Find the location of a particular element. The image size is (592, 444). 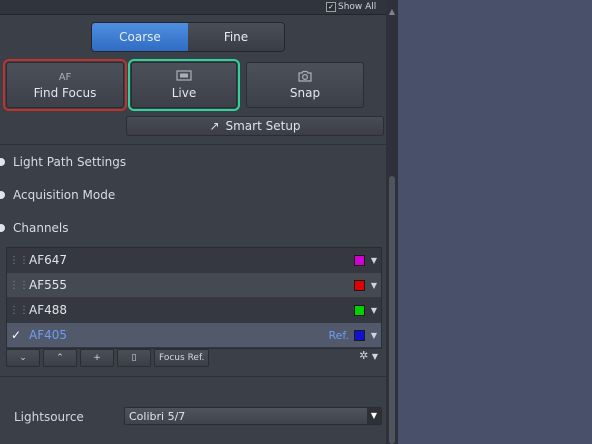

gear-icon: ✲ is located at coordinates (364, 355).